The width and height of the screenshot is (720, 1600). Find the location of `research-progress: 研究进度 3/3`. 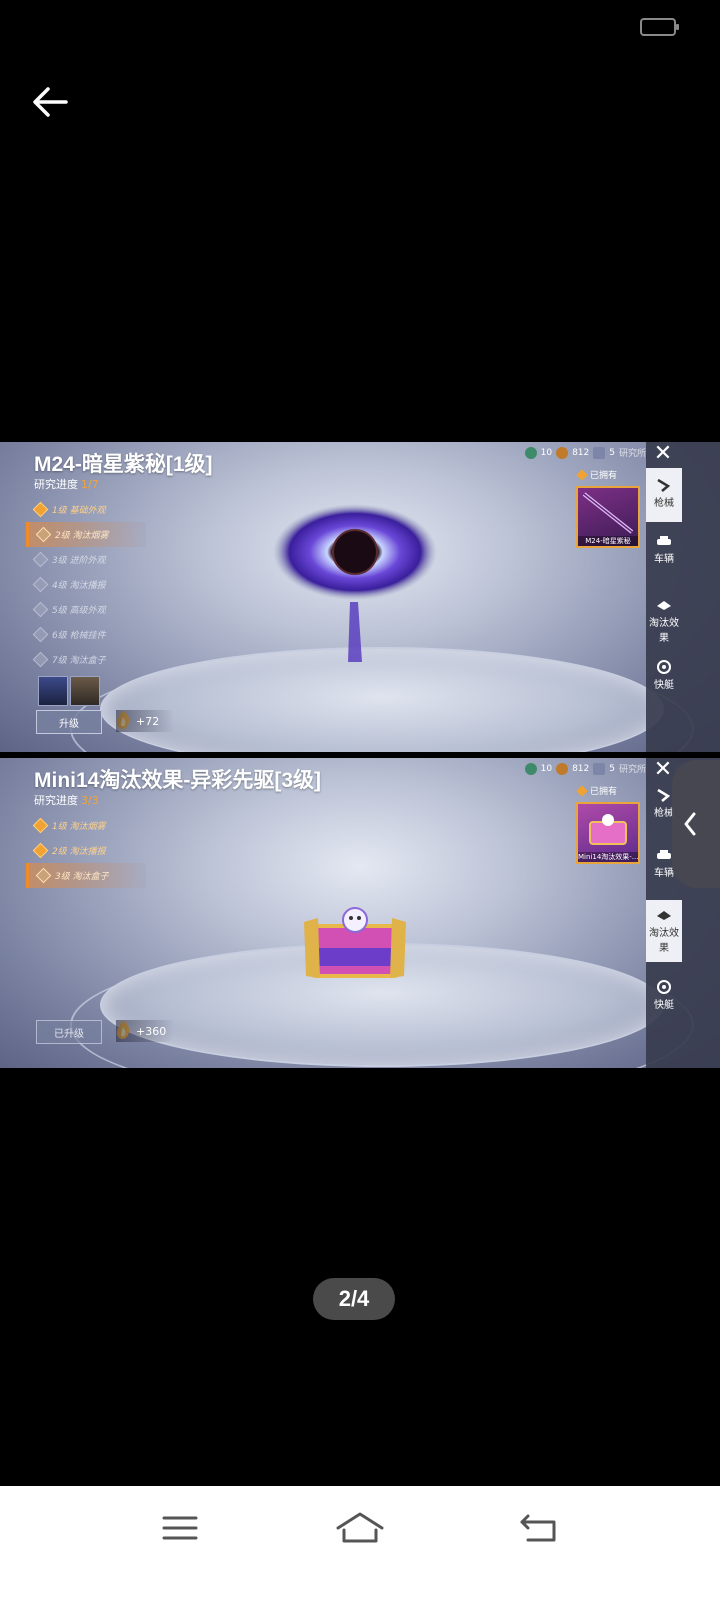

research-progress: 研究进度 3/3 is located at coordinates (66, 800).